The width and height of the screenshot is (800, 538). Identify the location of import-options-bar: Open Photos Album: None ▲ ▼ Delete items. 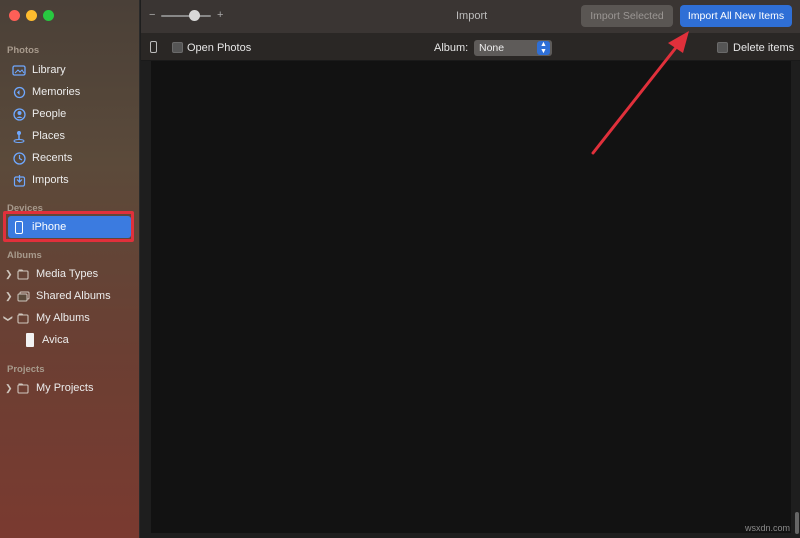
(470, 47).